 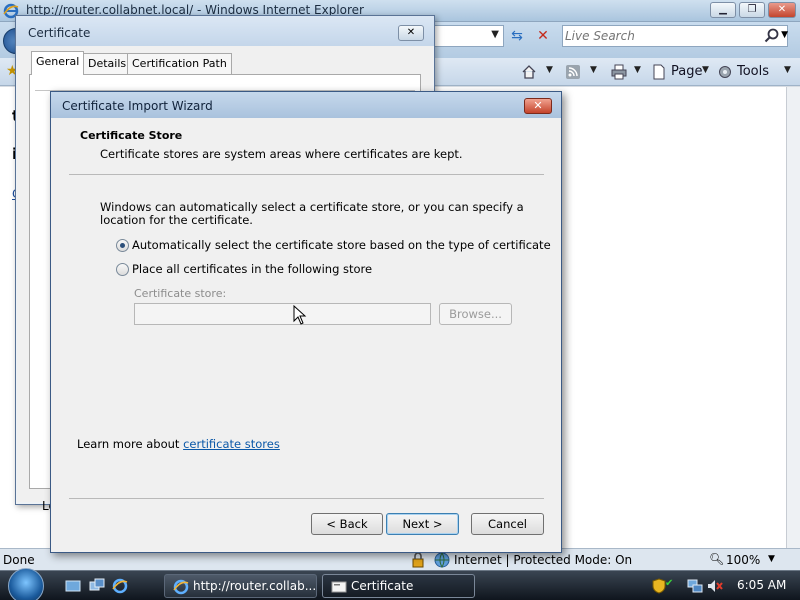 I want to click on auto-select-radio, so click(x=122, y=245).